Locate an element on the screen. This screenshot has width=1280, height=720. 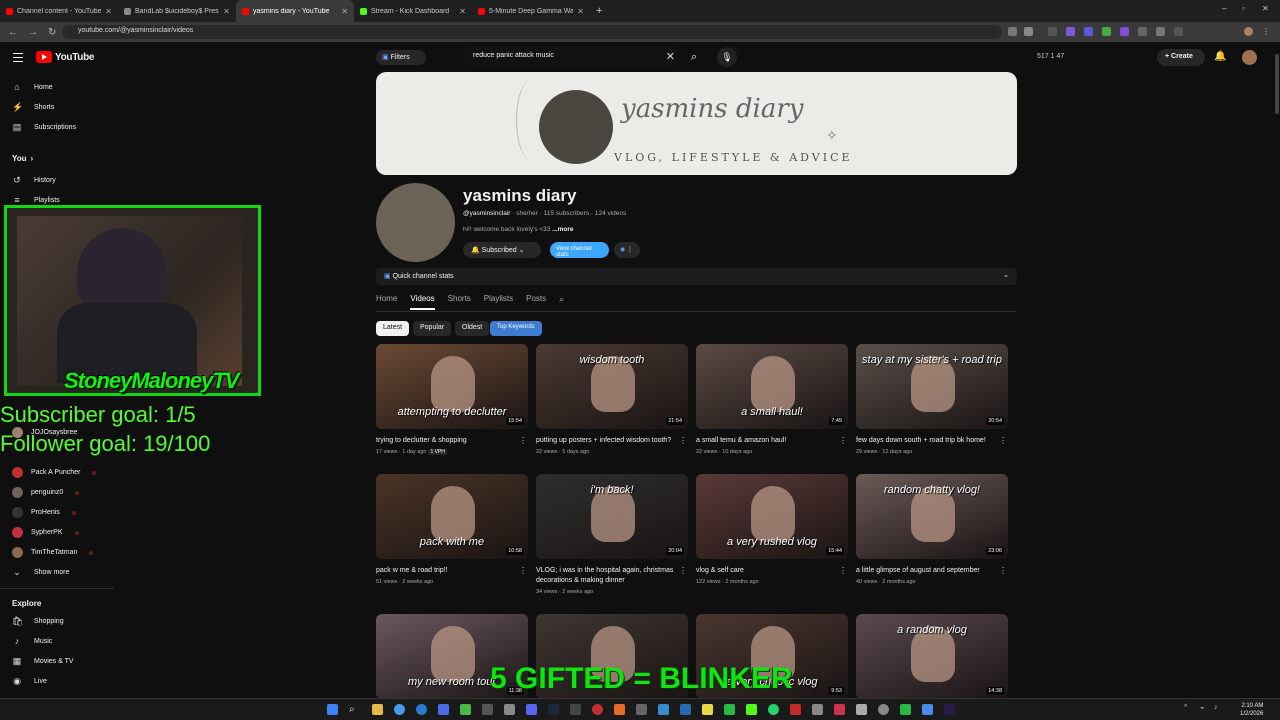
sidebar-item-music: ♪ Music is located at coordinates (32, 641).